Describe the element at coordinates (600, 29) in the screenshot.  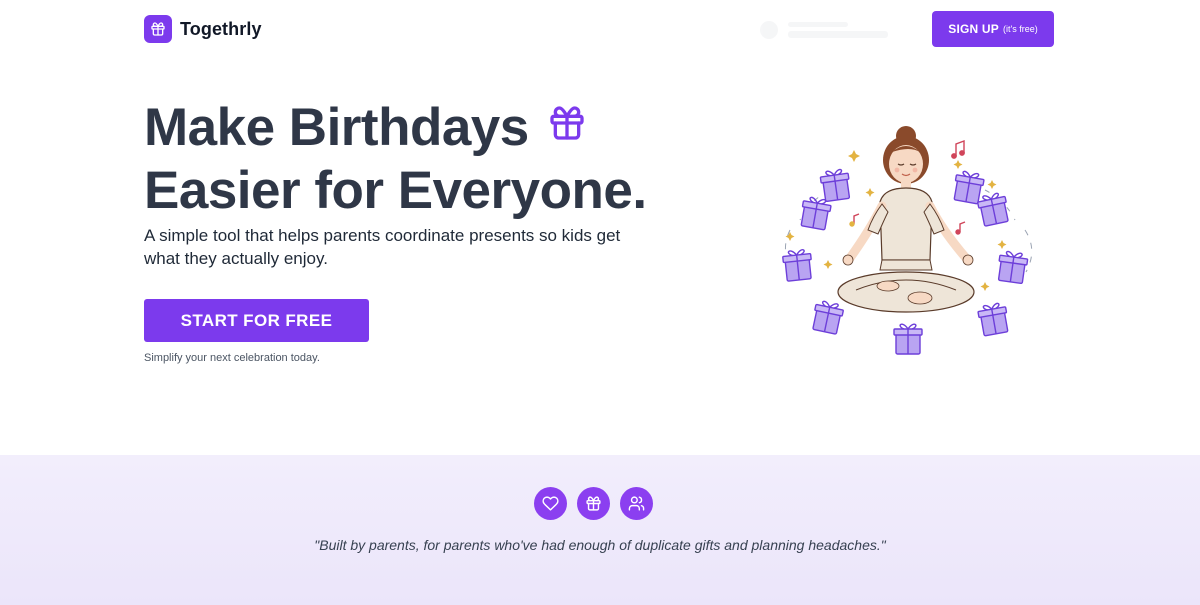
I see `top-nav: Togethrly SIGN UP (it's free)` at that location.